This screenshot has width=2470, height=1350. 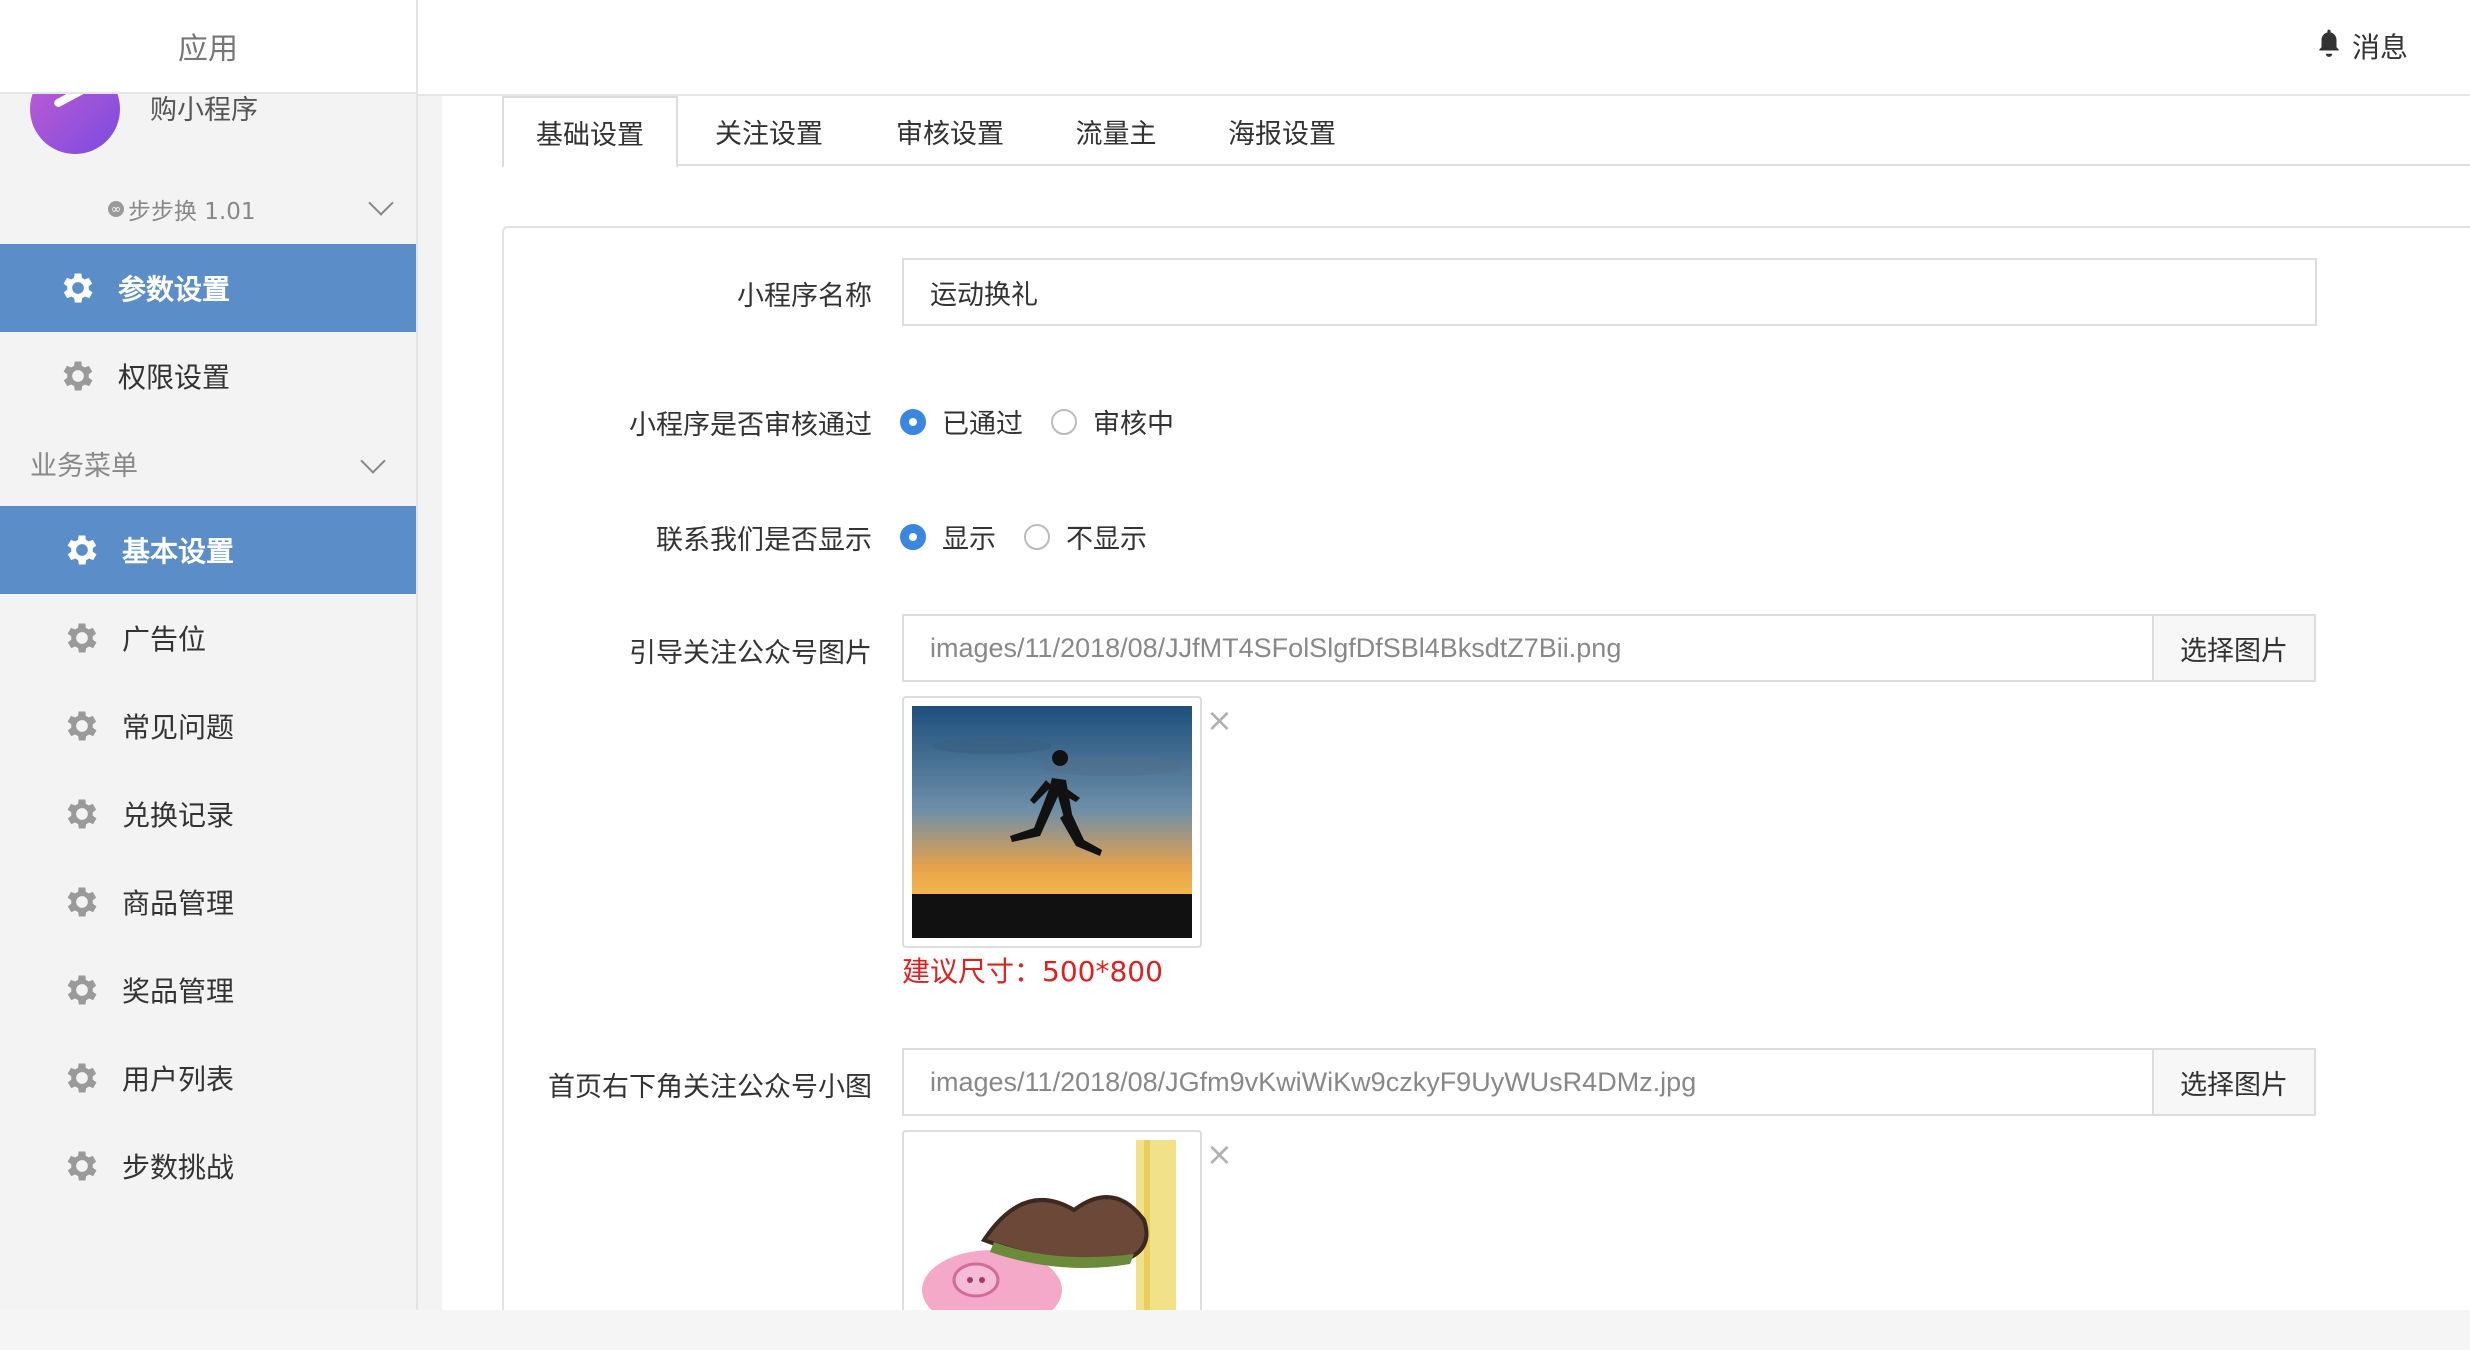 I want to click on sidebar-item-label: 奖品管理, so click(x=178, y=991).